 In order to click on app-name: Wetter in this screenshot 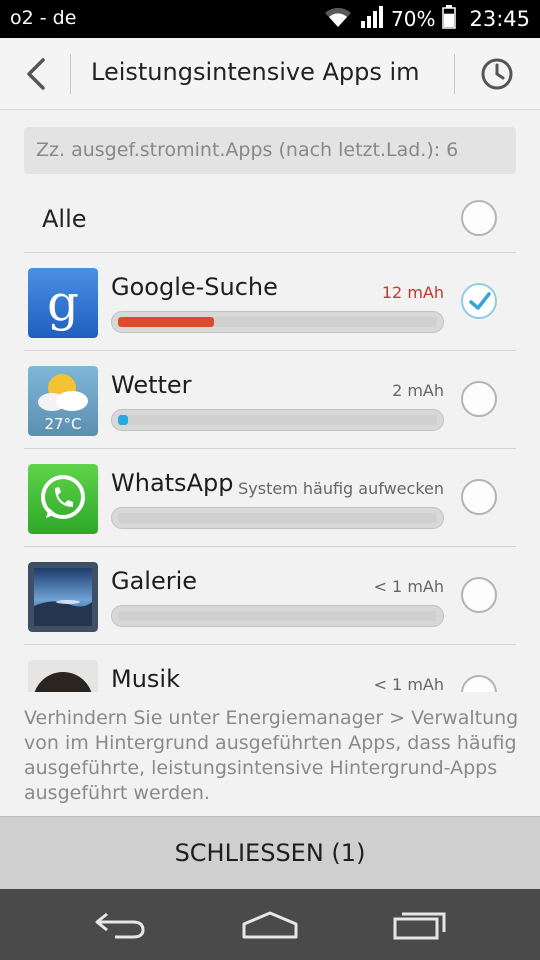, I will do `click(151, 385)`.